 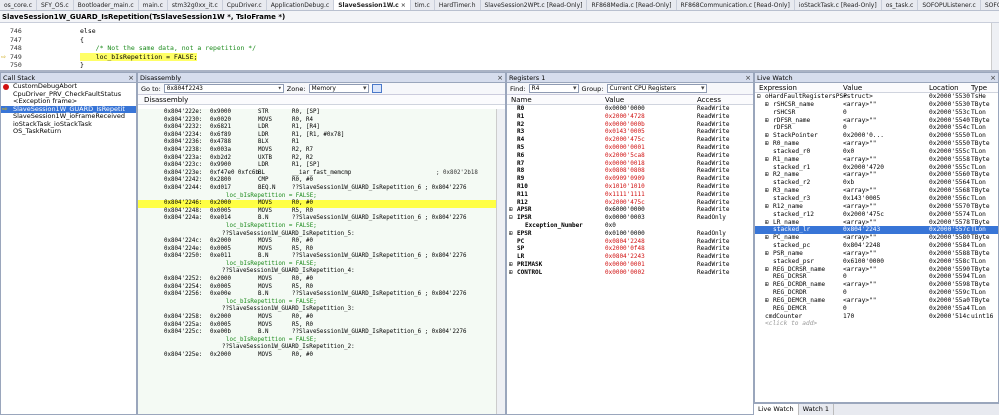 I want to click on register-value: 0x1111'1111, so click(x=625, y=195).